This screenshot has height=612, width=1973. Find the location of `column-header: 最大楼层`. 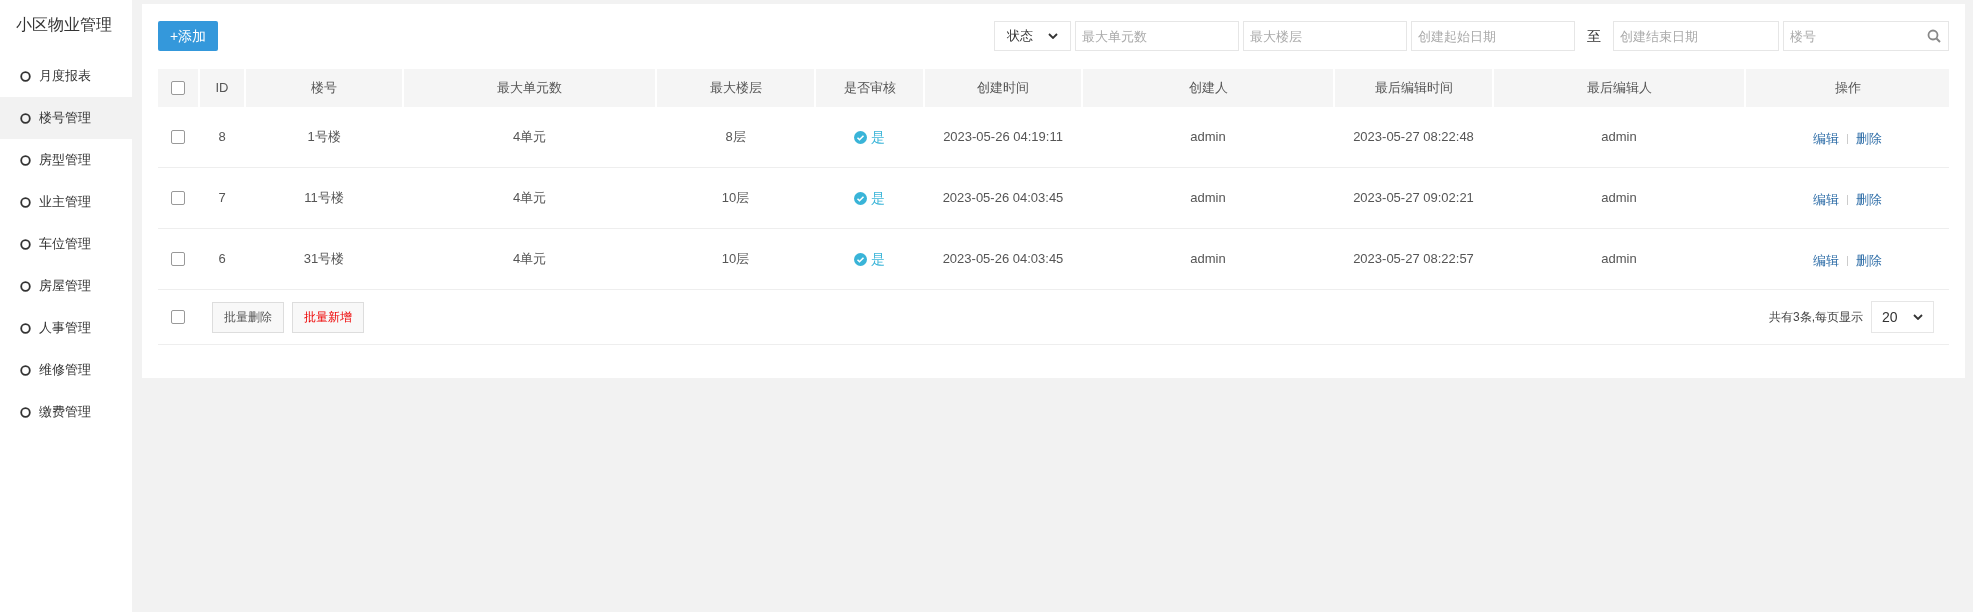

column-header: 最大楼层 is located at coordinates (735, 88).